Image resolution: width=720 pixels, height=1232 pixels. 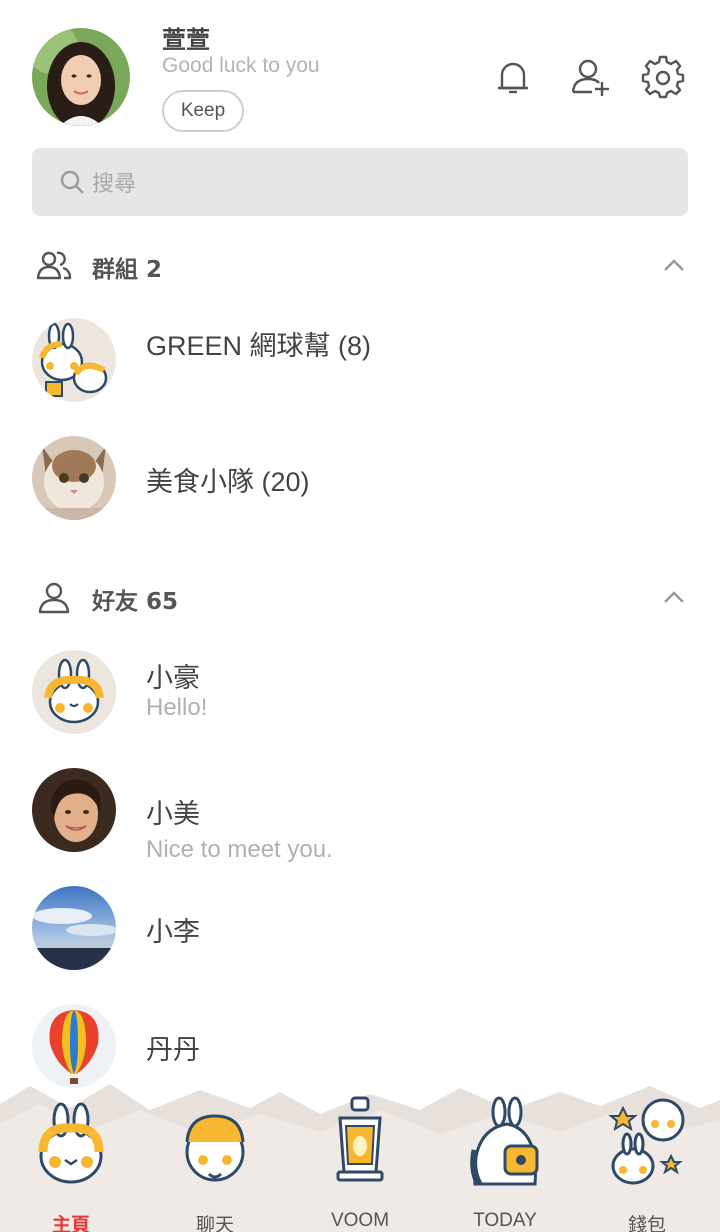 What do you see at coordinates (360, 1139) in the screenshot?
I see `lantern-icon` at bounding box center [360, 1139].